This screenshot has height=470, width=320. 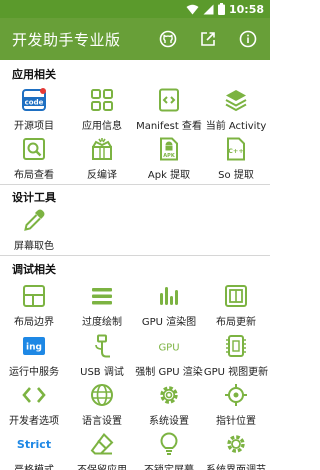 I want to click on tile-current-activity: 当前 Activity, so click(x=236, y=111).